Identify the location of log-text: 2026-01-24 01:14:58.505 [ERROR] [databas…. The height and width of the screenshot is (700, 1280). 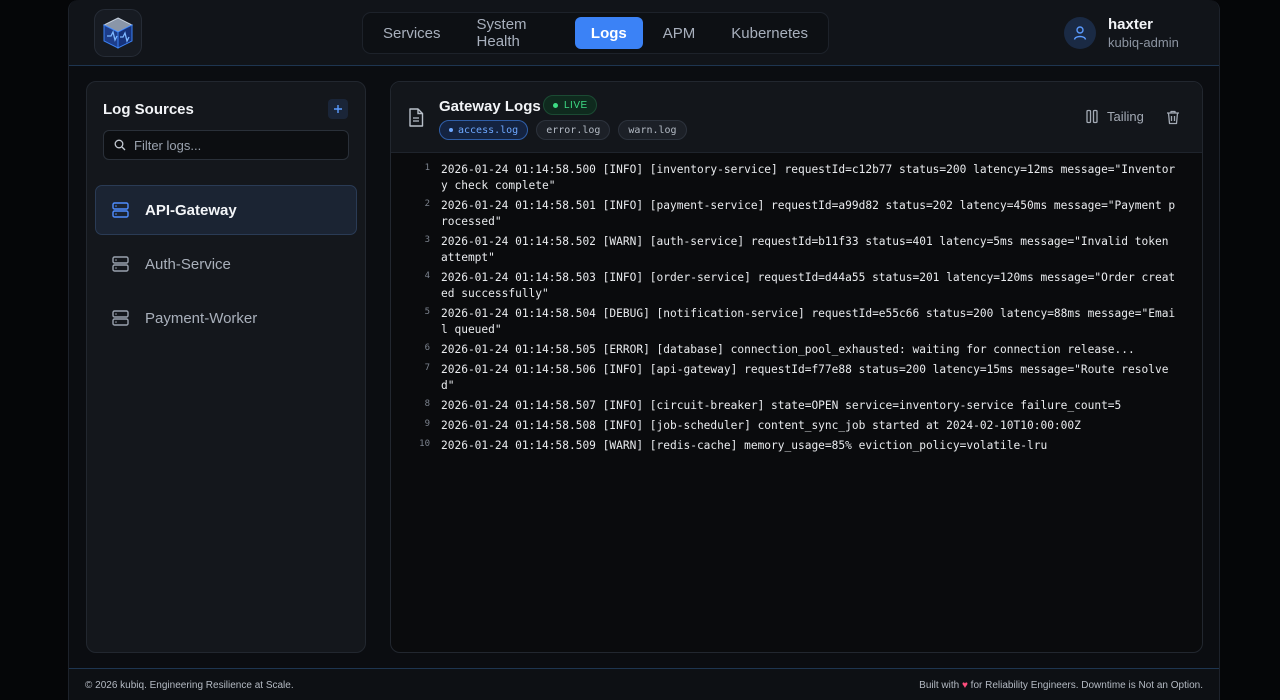
(788, 349).